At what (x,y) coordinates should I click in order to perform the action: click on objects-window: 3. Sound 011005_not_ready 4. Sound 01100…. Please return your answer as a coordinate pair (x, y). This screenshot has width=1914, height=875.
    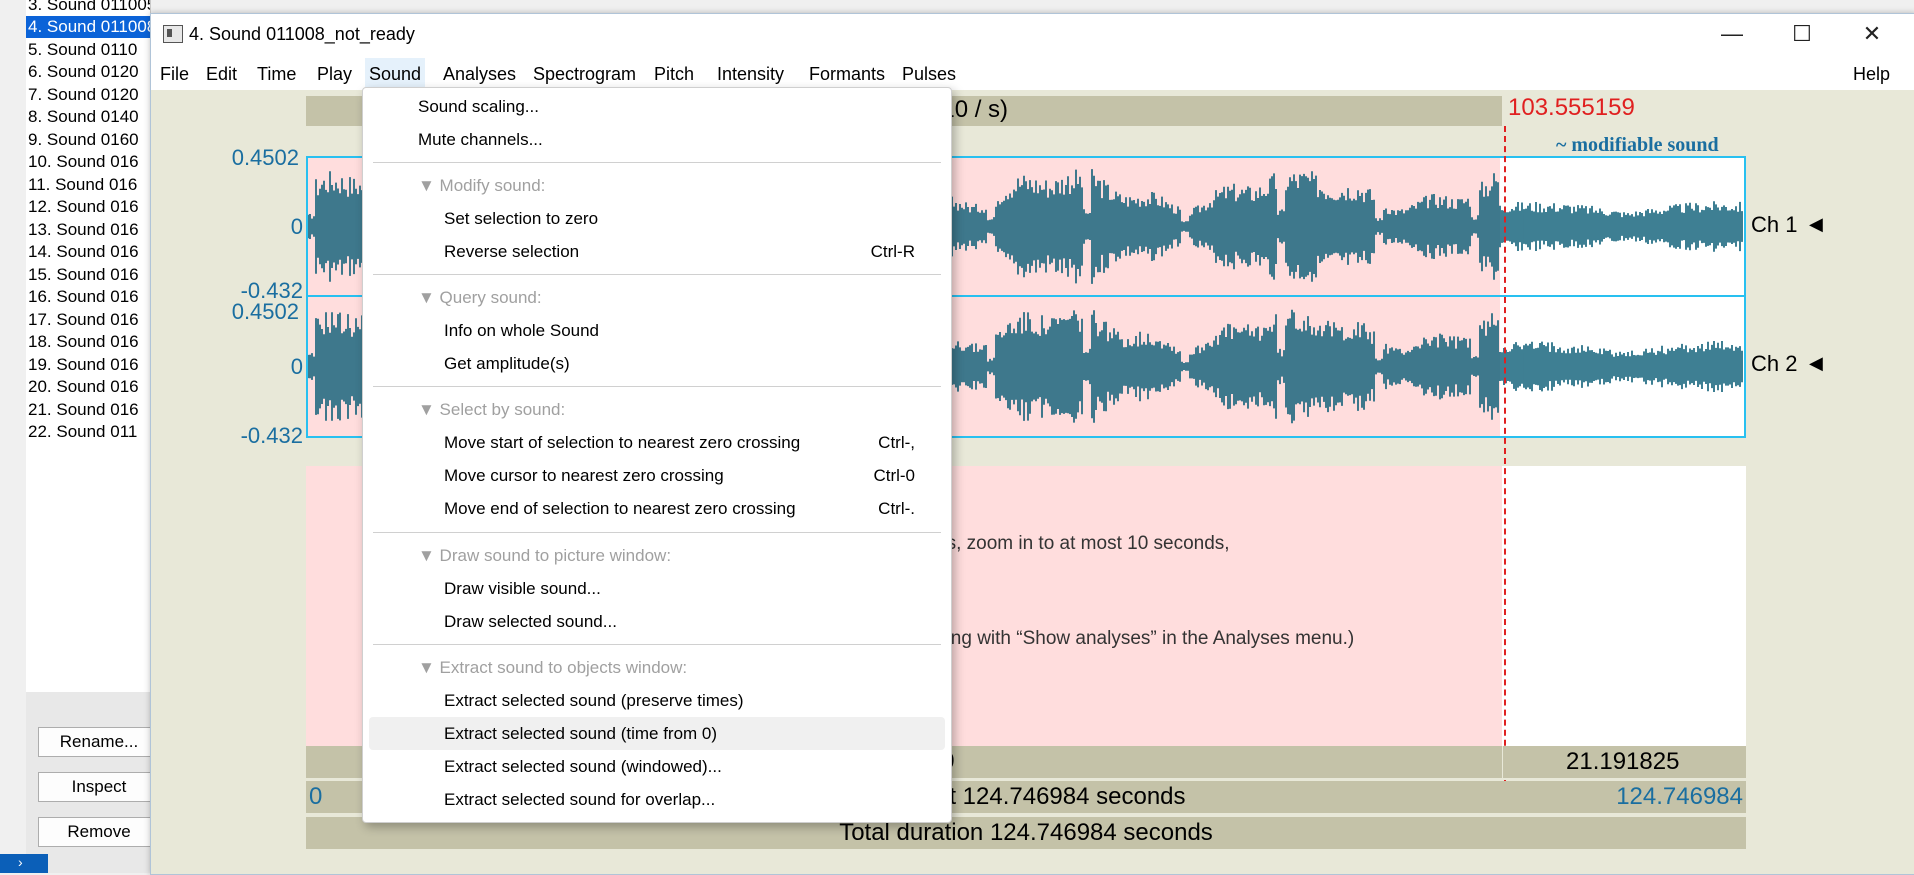
    Looking at the image, I should click on (80, 436).